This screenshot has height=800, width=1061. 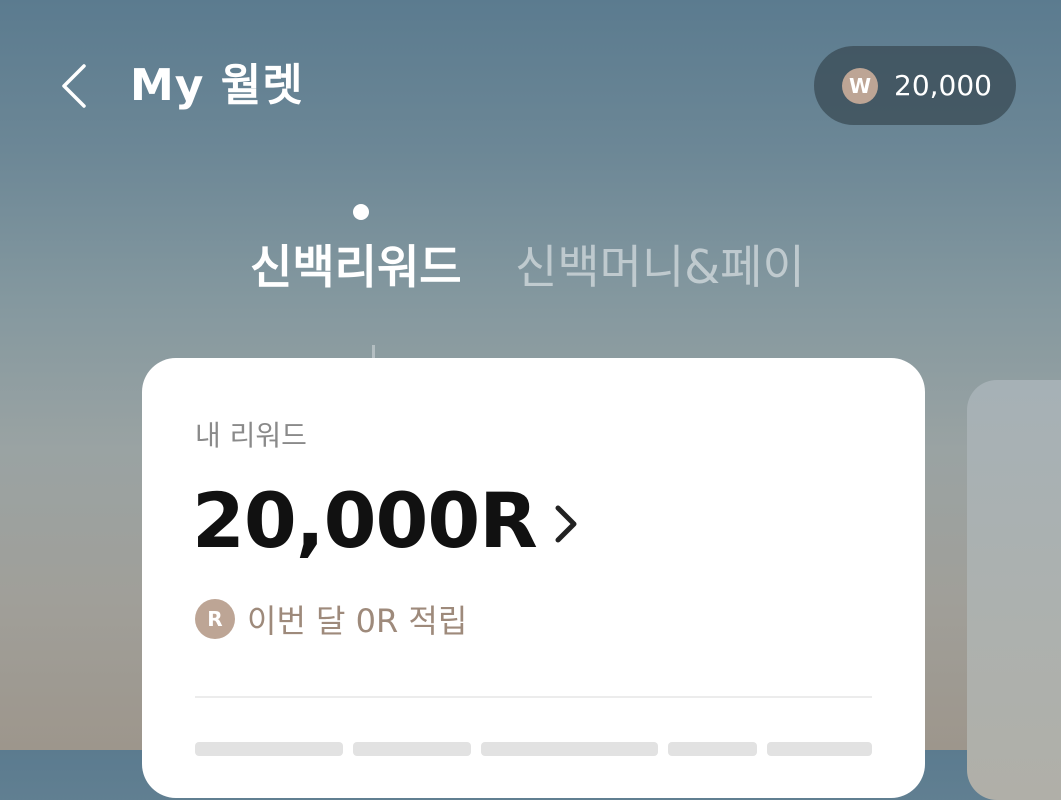 I want to click on chevron-left-icon, so click(x=74, y=86).